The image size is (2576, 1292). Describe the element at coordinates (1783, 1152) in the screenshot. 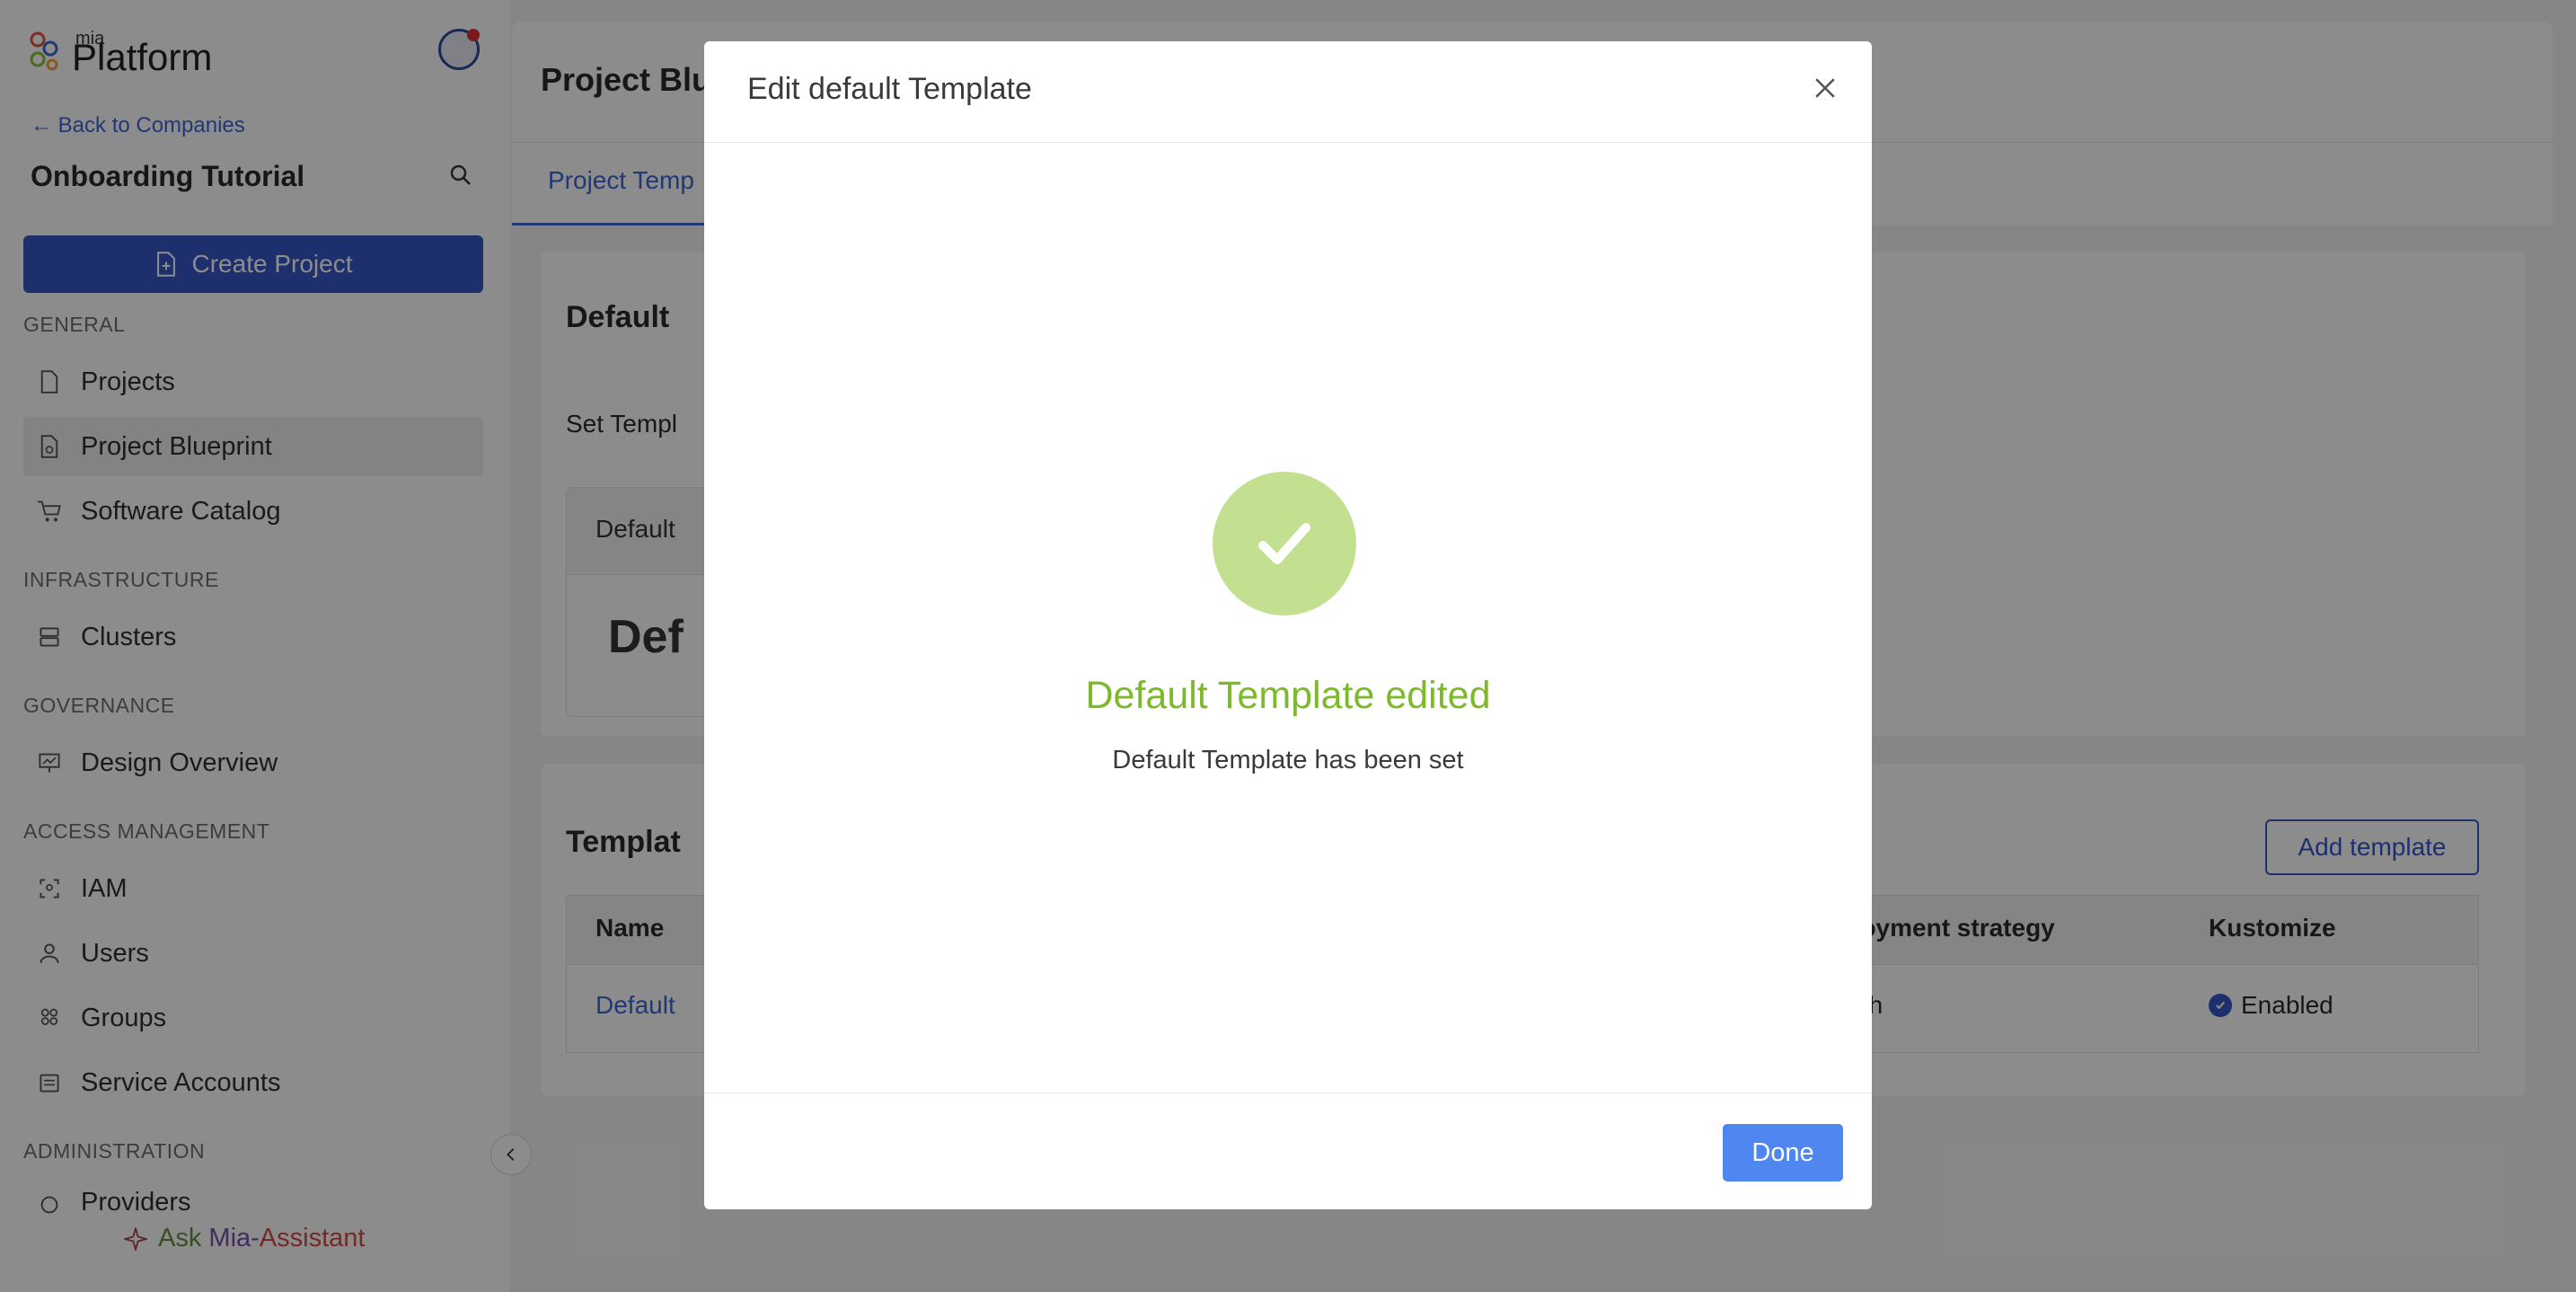

I see `done-button: Done` at that location.